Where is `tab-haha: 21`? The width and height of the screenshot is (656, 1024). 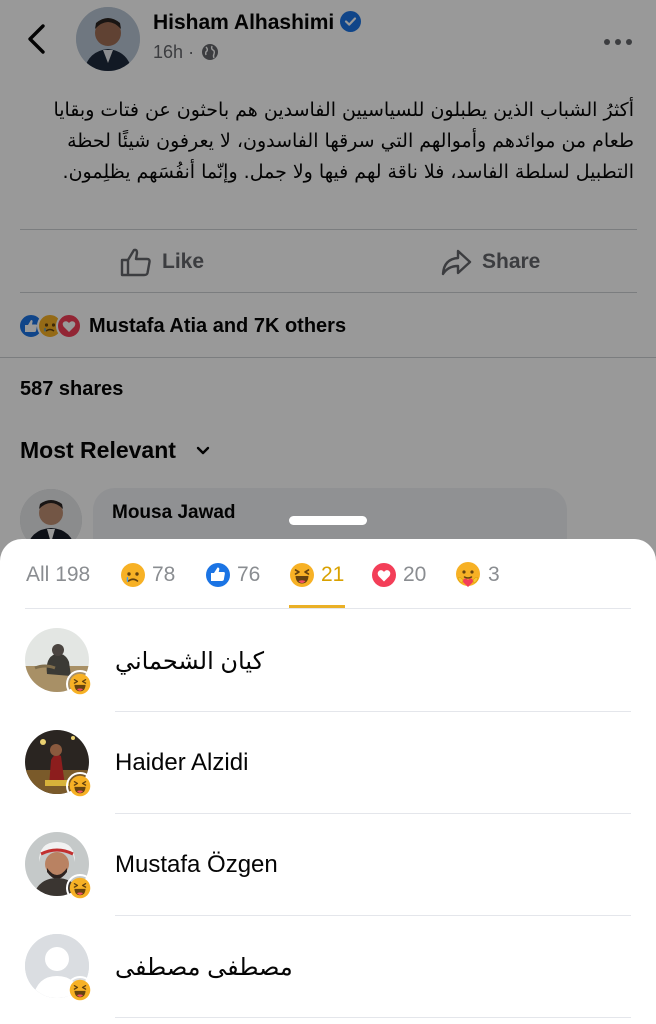
tab-haha: 21 is located at coordinates (316, 575).